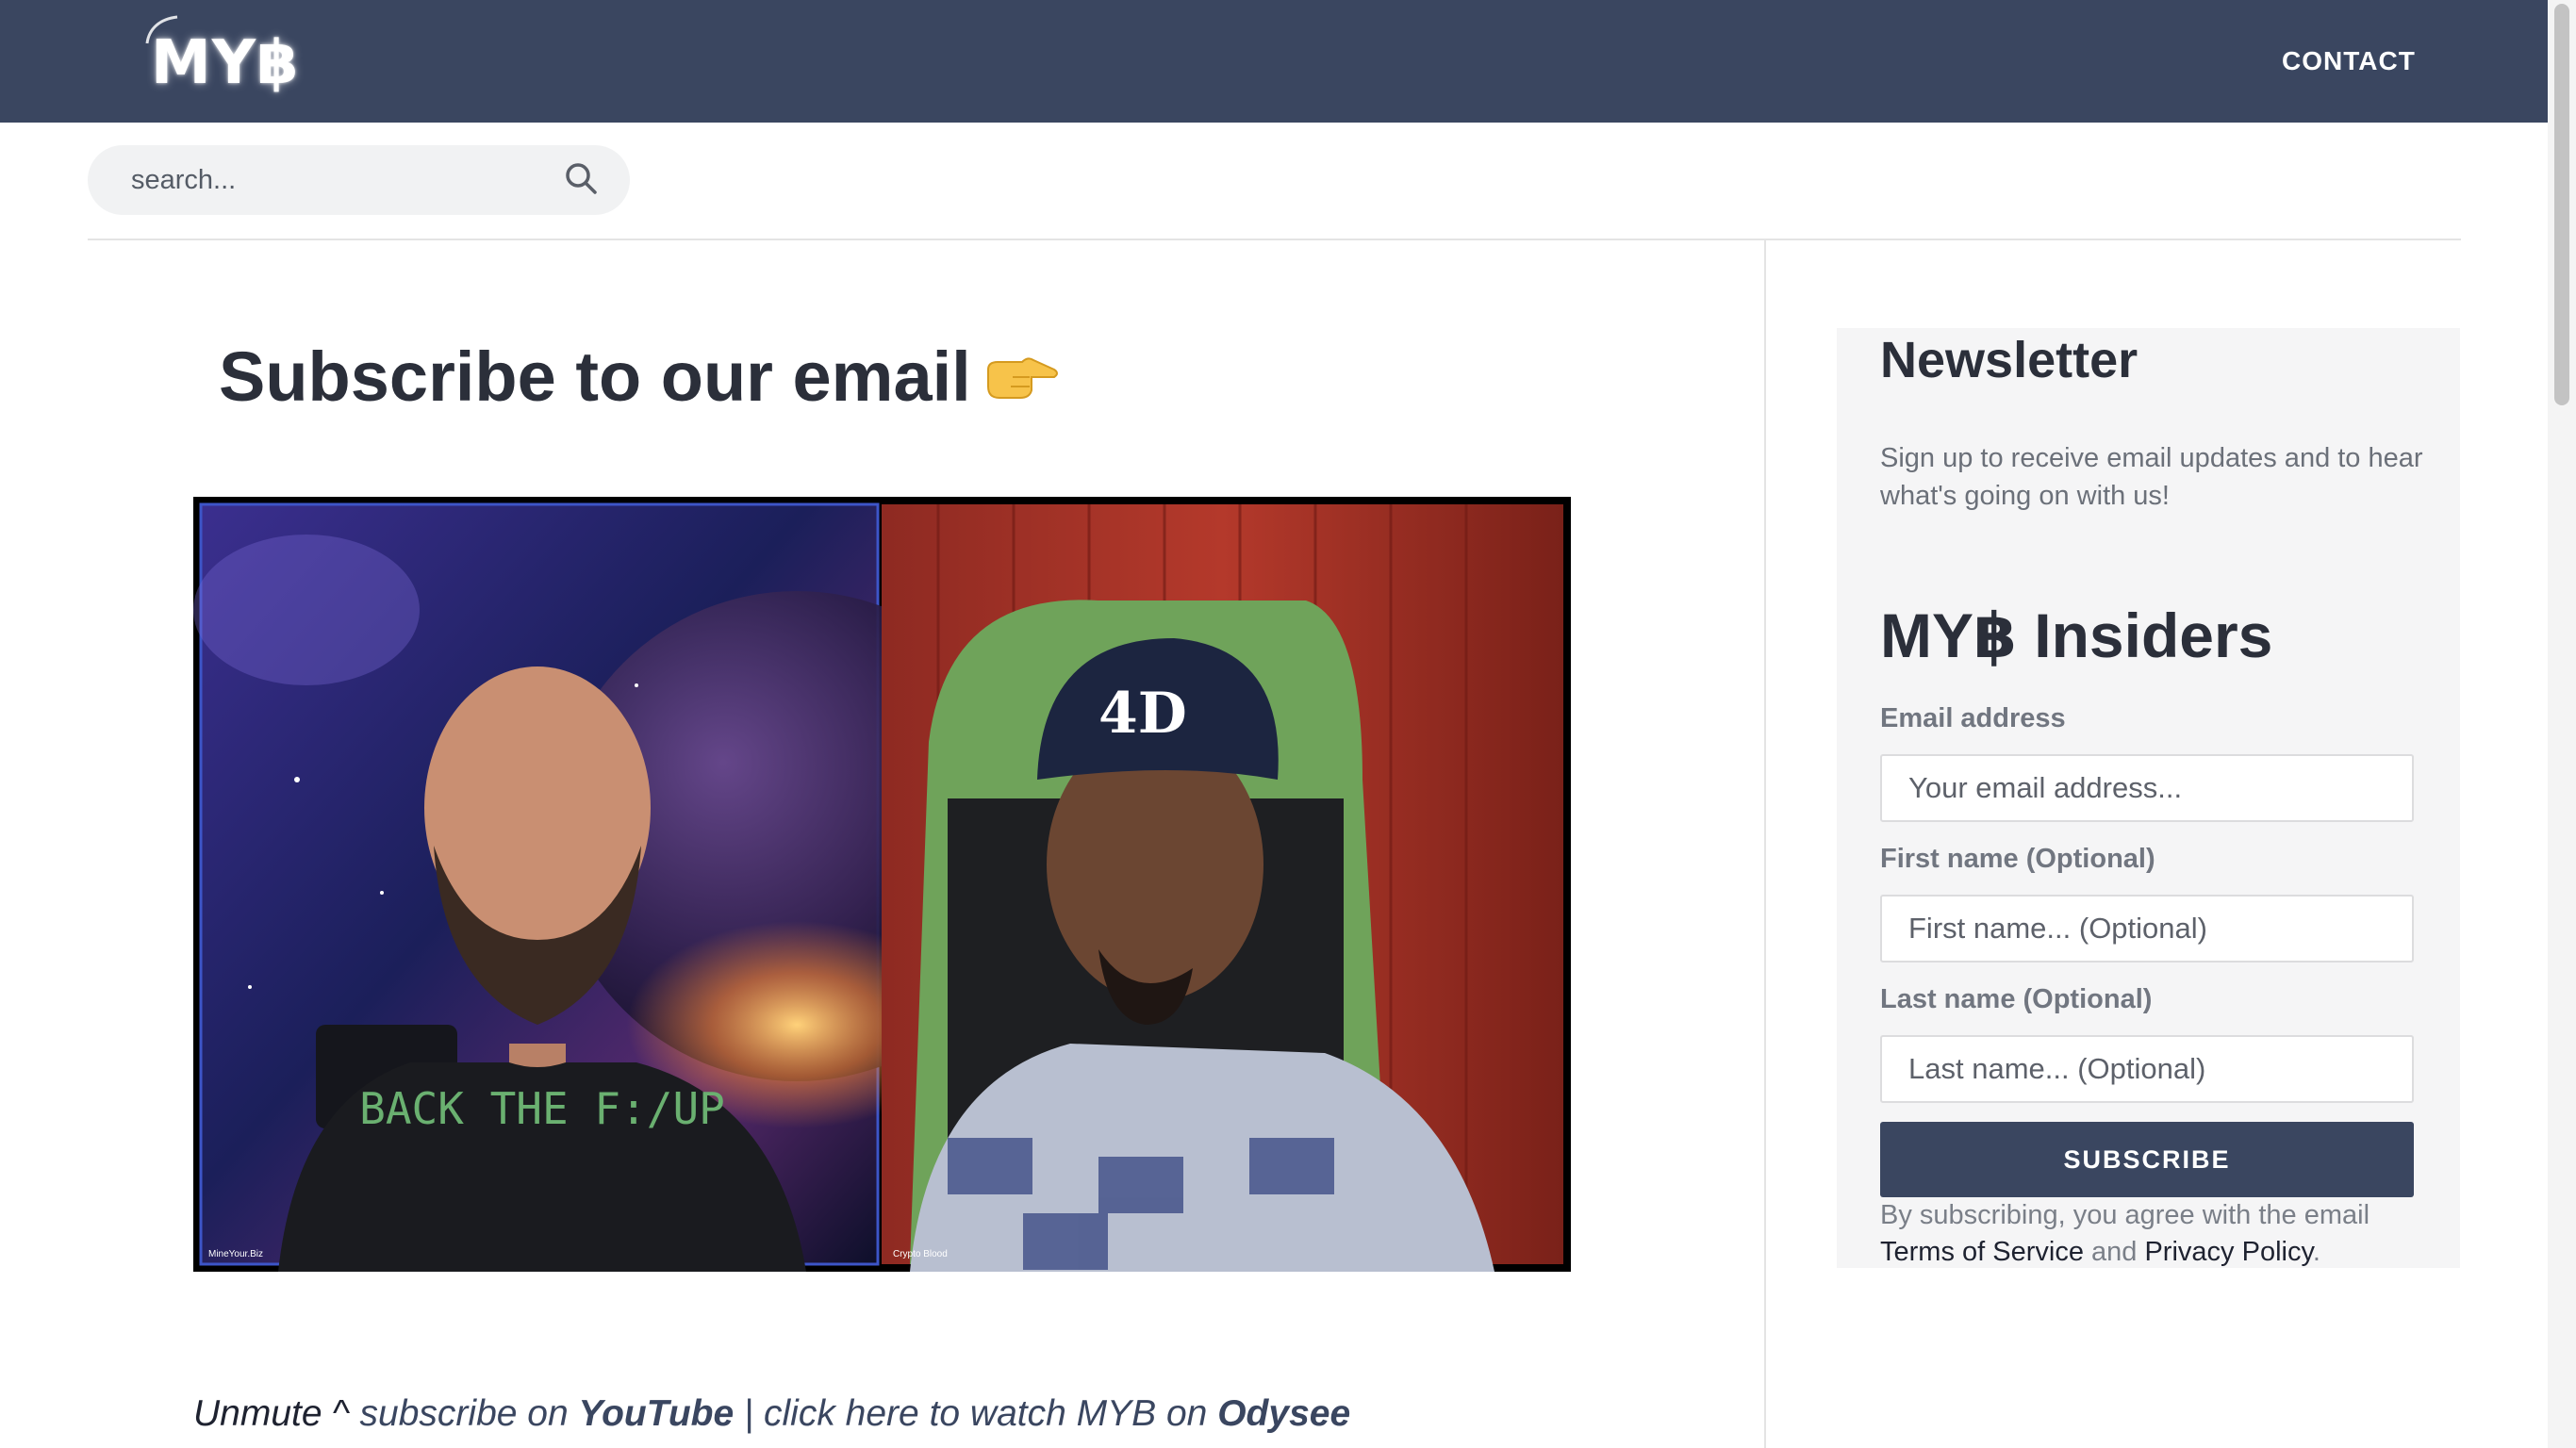  Describe the element at coordinates (1982, 1252) in the screenshot. I see `terms-of-service-link: Terms of Service` at that location.